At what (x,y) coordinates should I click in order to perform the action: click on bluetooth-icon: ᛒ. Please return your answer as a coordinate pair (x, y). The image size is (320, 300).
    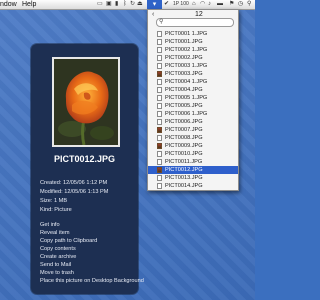
    Looking at the image, I should click on (125, 4).